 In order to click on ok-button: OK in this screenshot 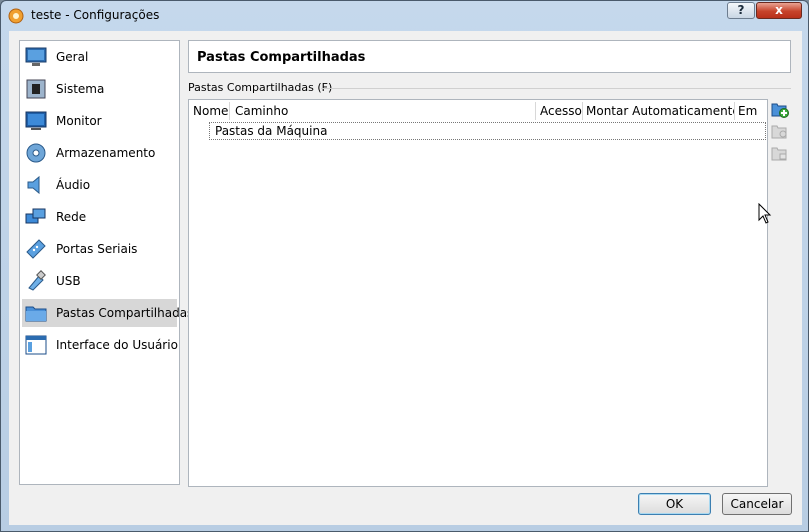, I will do `click(674, 504)`.